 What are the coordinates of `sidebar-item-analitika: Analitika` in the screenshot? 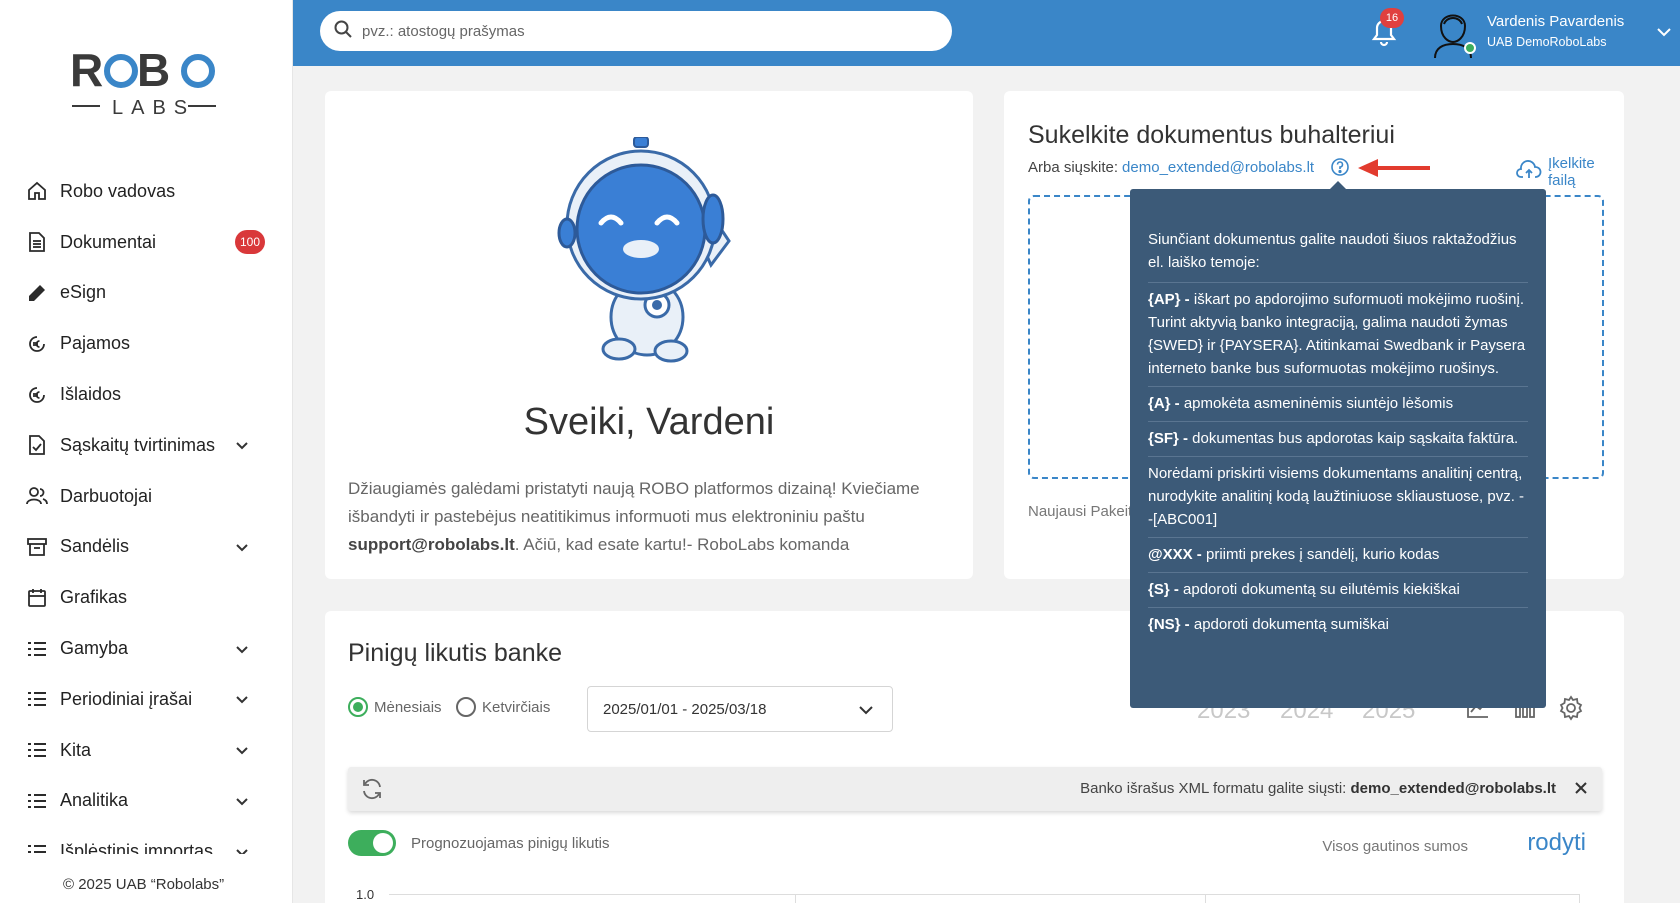 It's located at (146, 801).